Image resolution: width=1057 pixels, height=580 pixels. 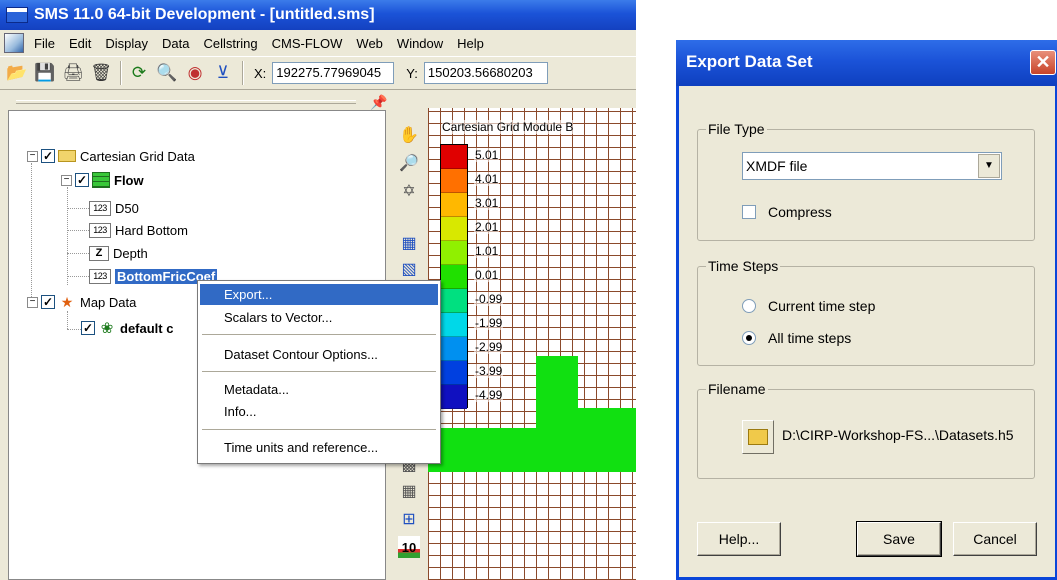 What do you see at coordinates (470, 43) in the screenshot?
I see `menu-help: Help` at bounding box center [470, 43].